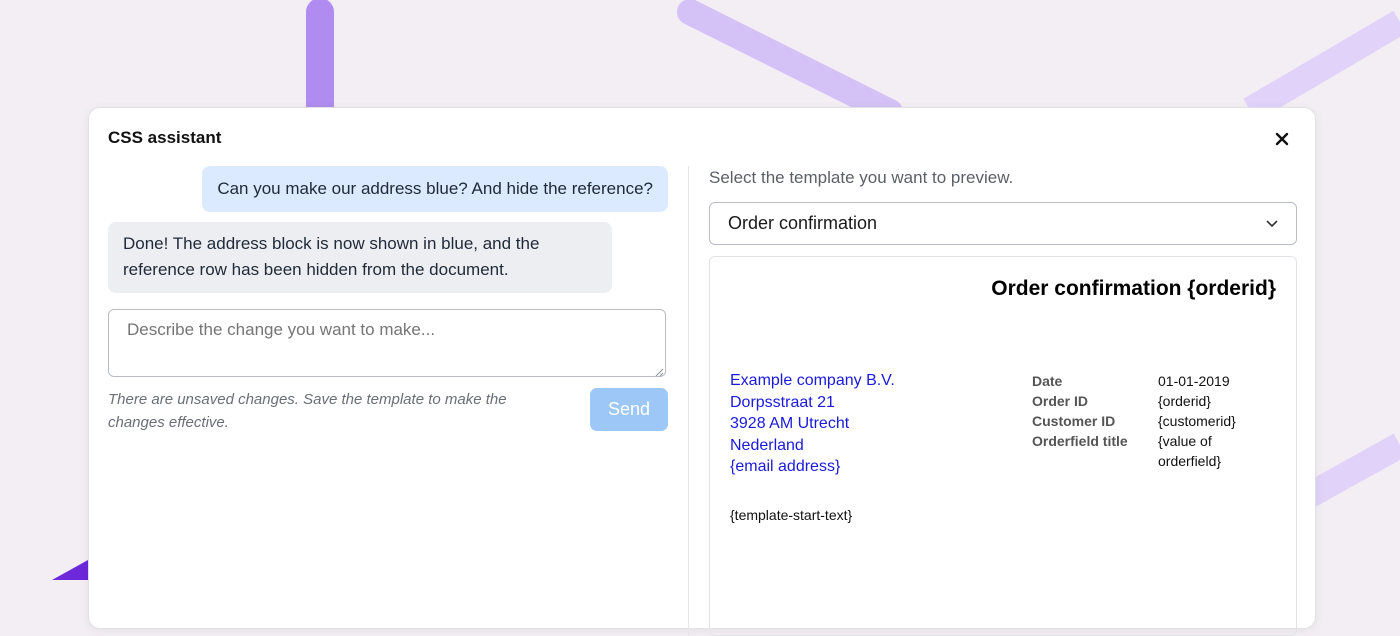 Image resolution: width=1400 pixels, height=636 pixels. Describe the element at coordinates (785, 466) in the screenshot. I see `address-line: {email address}` at that location.